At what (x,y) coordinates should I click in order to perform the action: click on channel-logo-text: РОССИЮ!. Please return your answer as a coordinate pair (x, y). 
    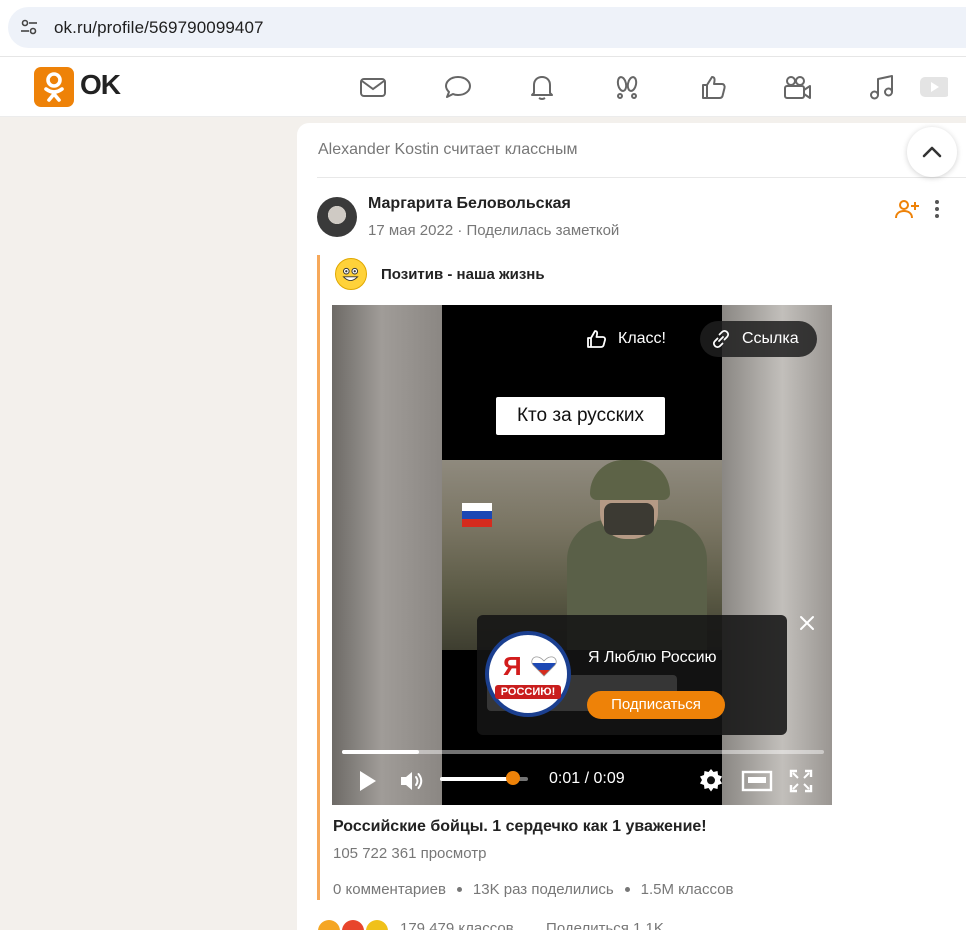
    Looking at the image, I should click on (528, 692).